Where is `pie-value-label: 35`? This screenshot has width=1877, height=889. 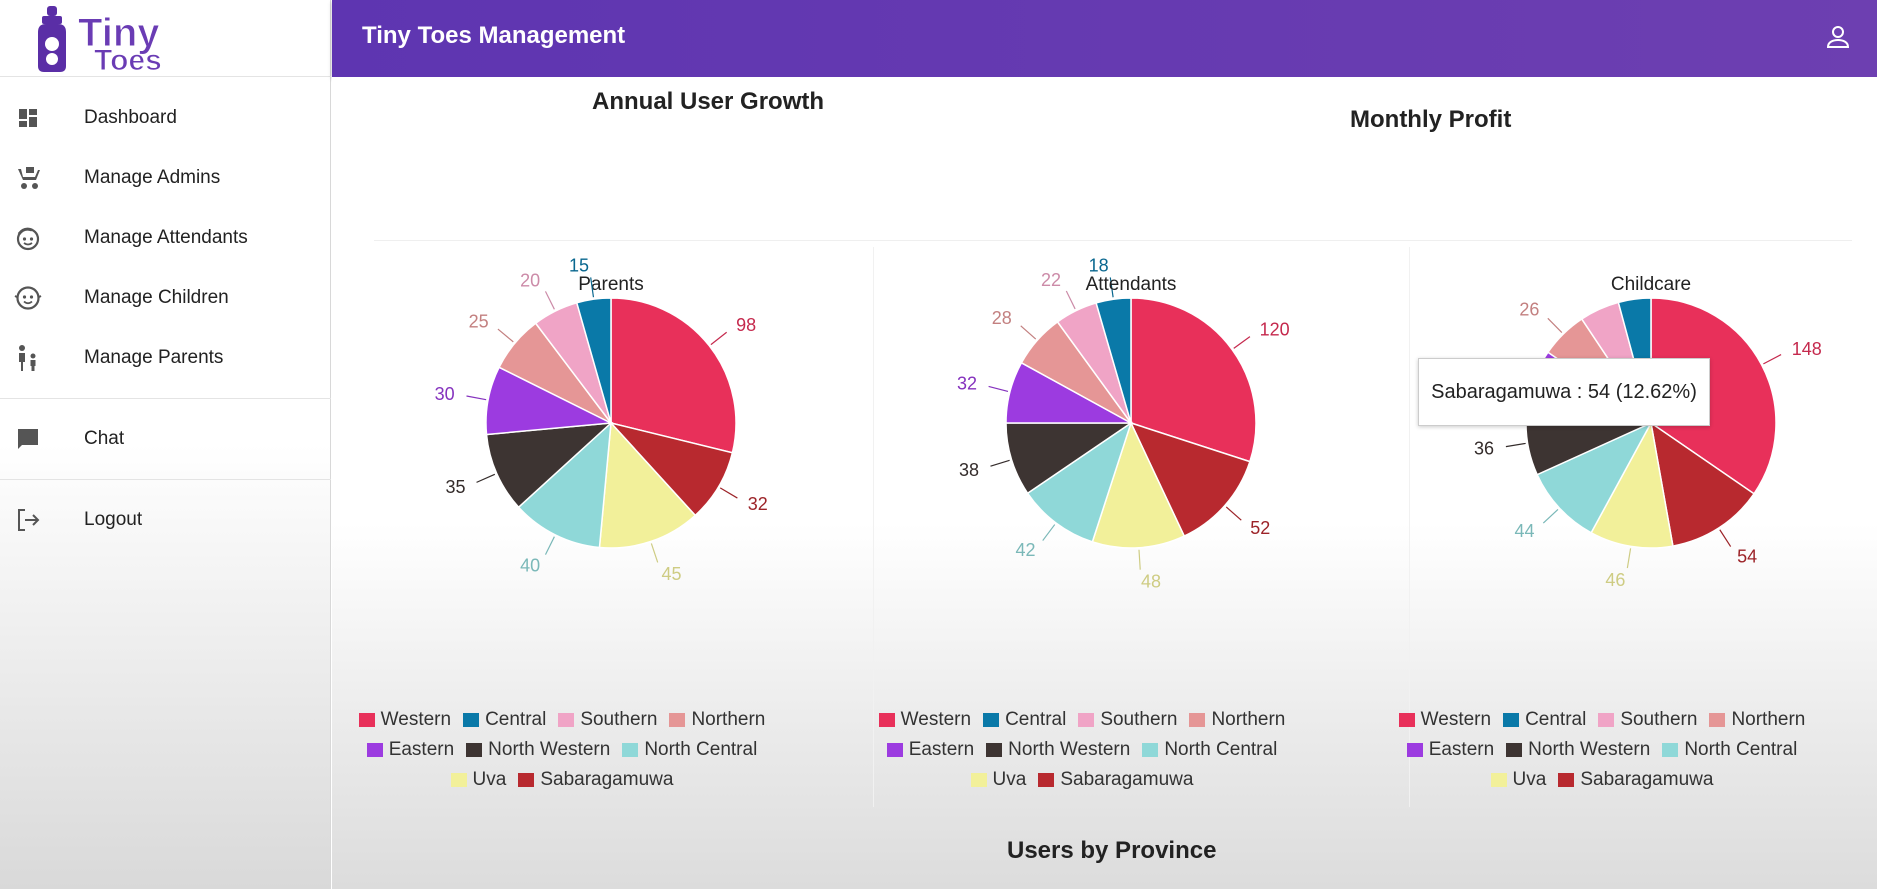
pie-value-label: 35 is located at coordinates (456, 487).